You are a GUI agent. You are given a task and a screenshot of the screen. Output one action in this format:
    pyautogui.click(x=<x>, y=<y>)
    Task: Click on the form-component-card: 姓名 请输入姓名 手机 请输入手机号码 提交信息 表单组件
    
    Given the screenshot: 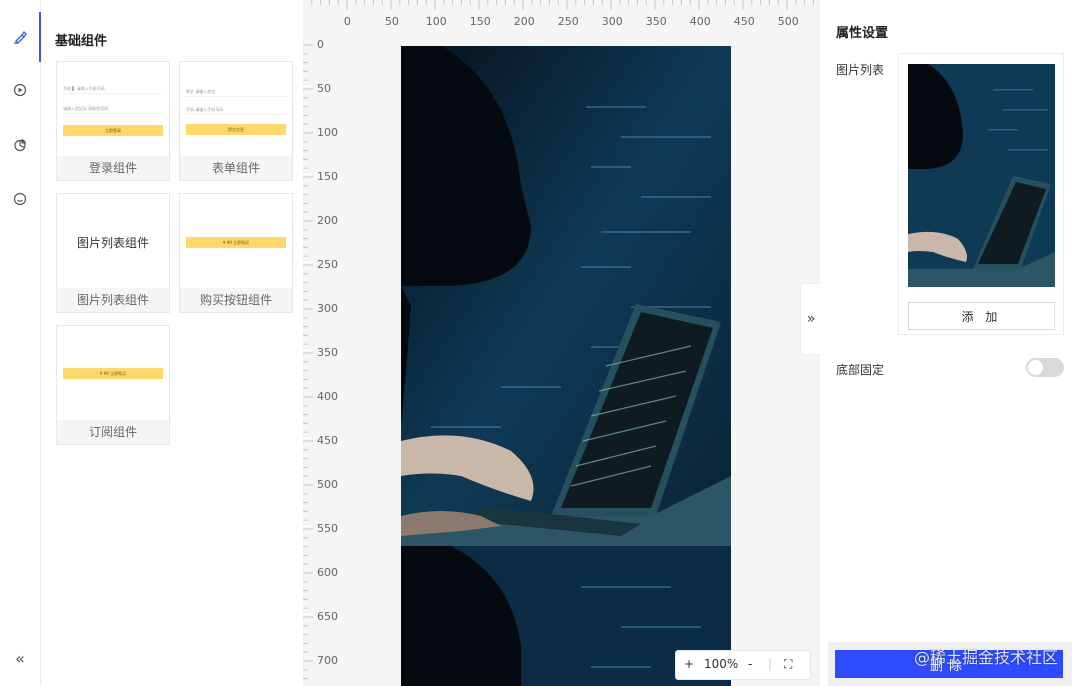 What is the action you would take?
    pyautogui.click(x=236, y=121)
    